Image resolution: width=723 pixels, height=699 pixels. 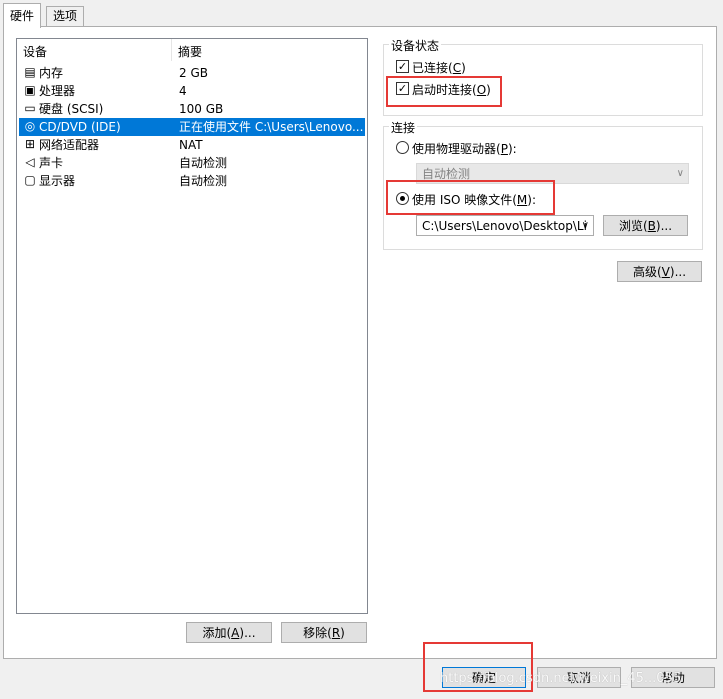 What do you see at coordinates (462, 200) in the screenshot?
I see `iso-image-text: 使用 ISO 映像文件` at bounding box center [462, 200].